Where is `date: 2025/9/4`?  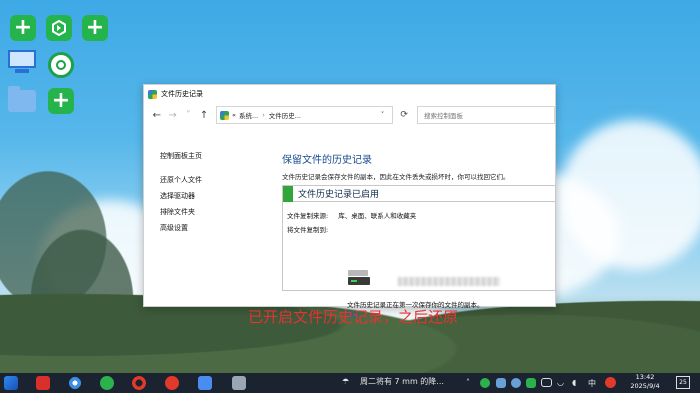 date: 2025/9/4 is located at coordinates (645, 386).